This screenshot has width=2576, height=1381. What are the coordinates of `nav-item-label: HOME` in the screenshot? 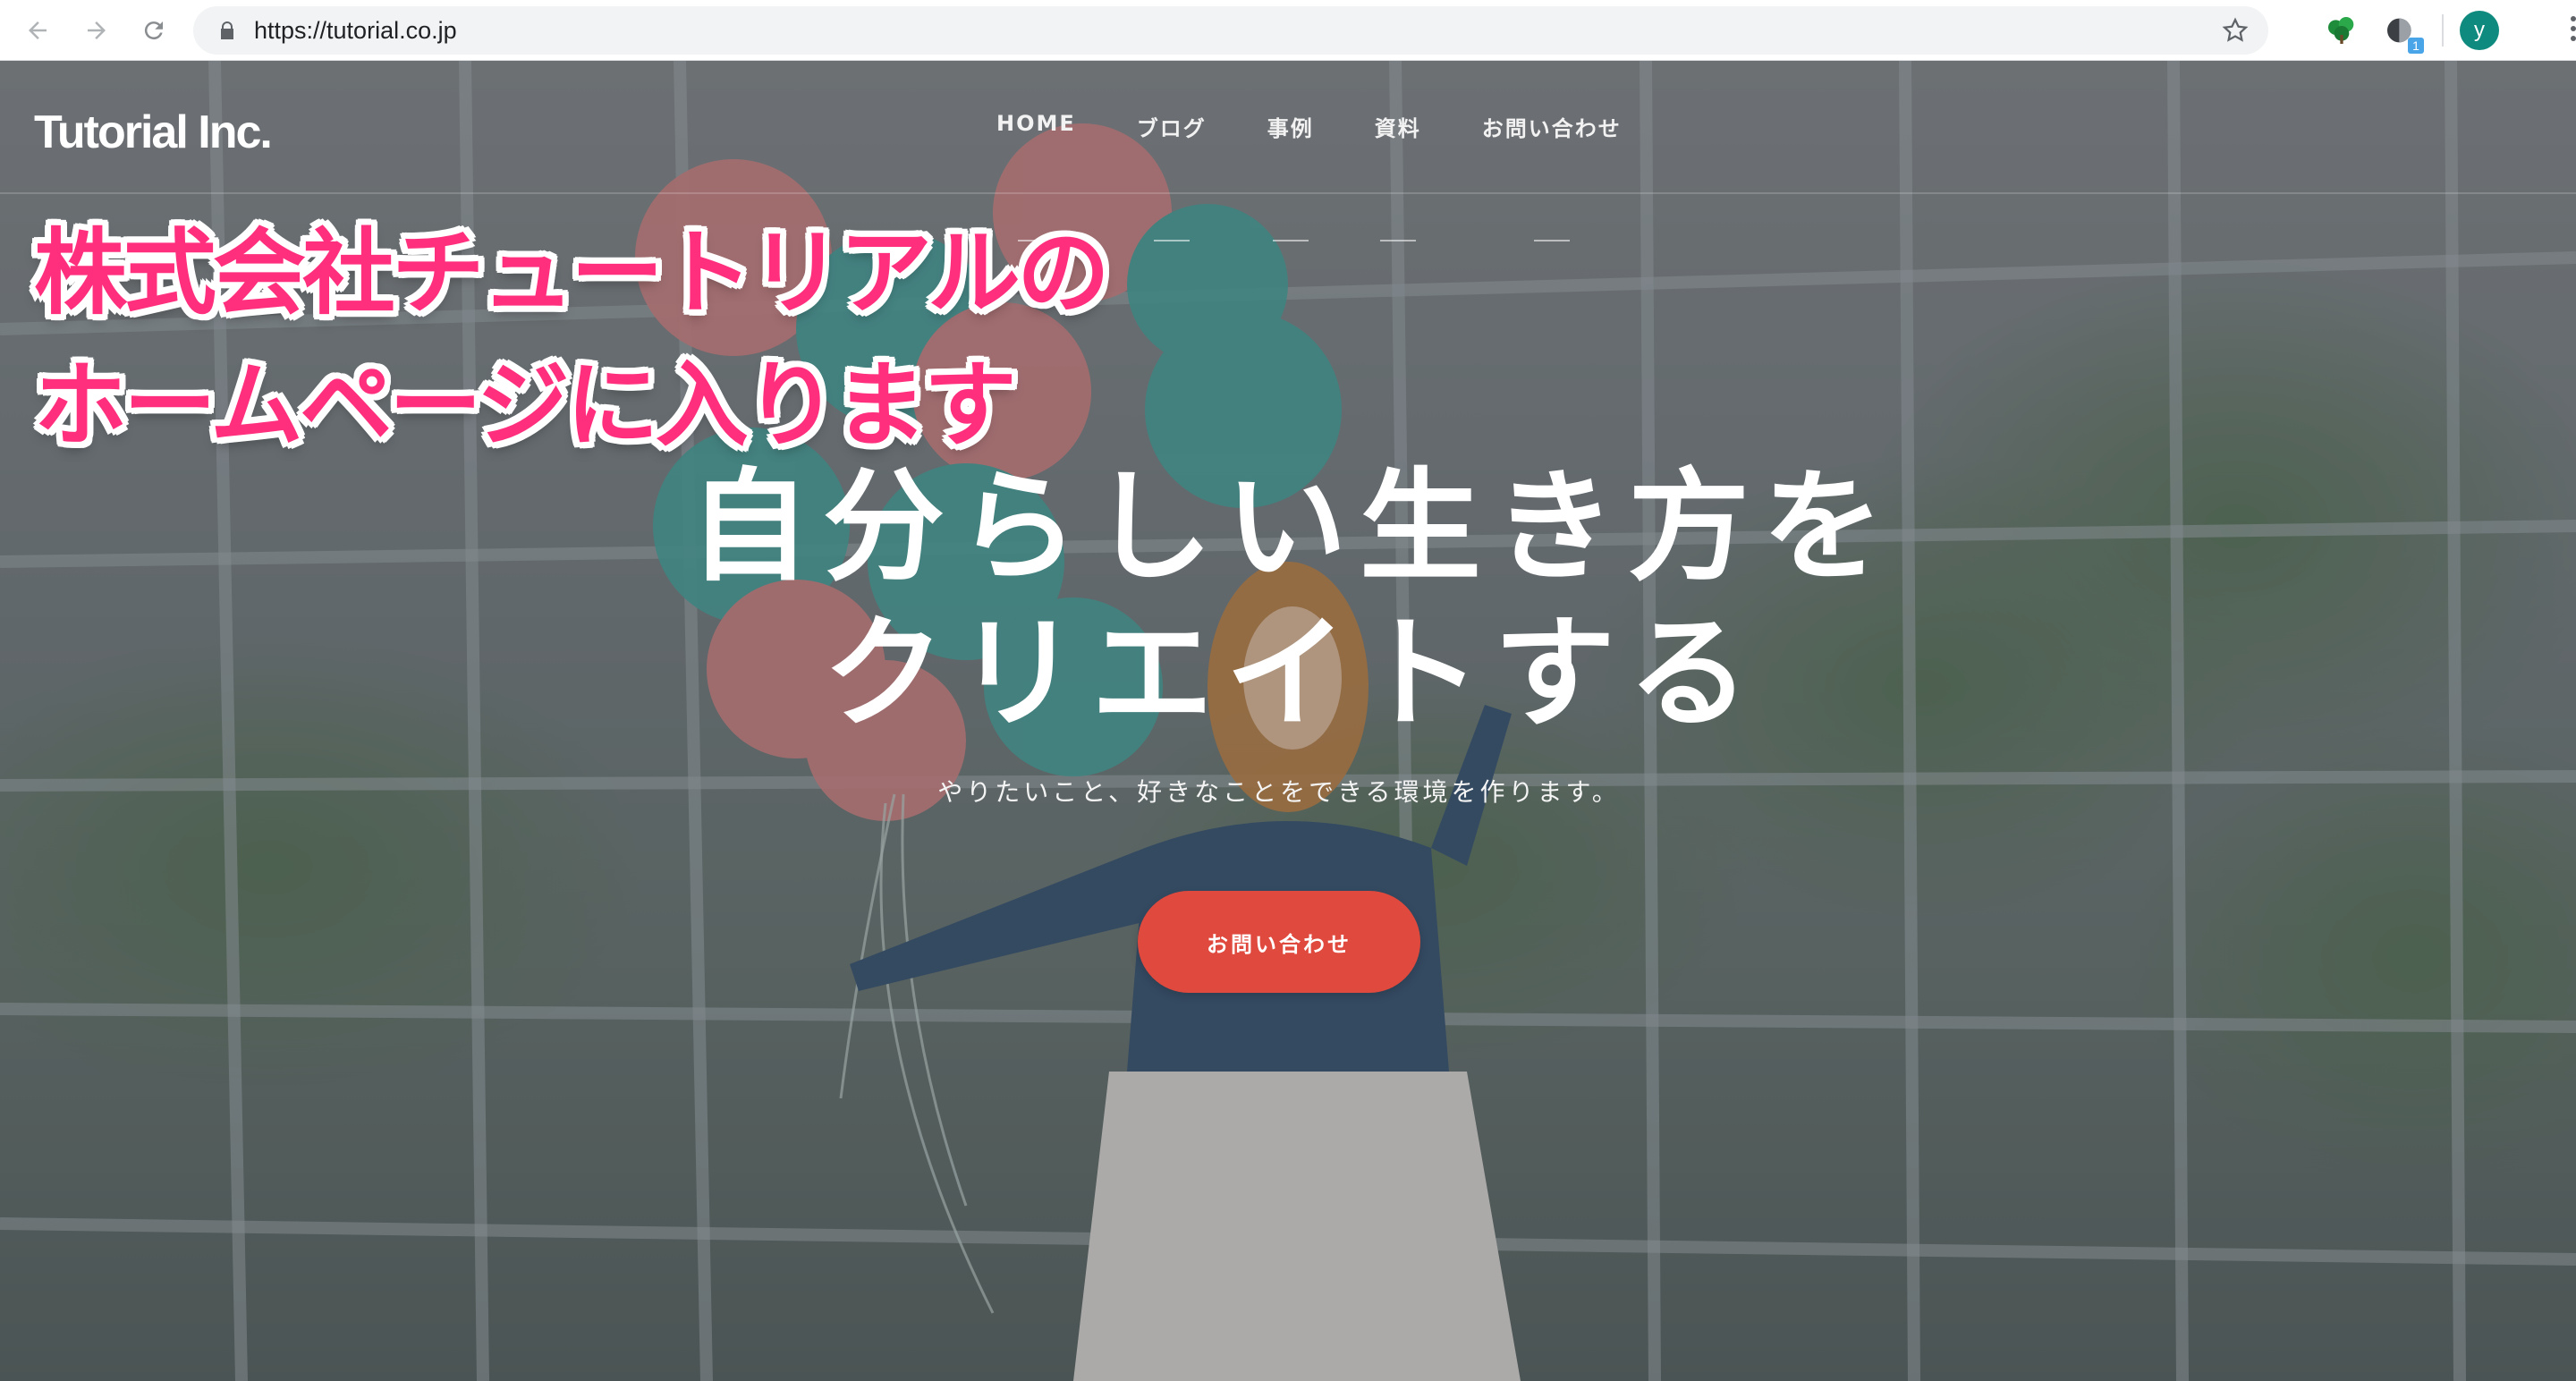 It's located at (1036, 123).